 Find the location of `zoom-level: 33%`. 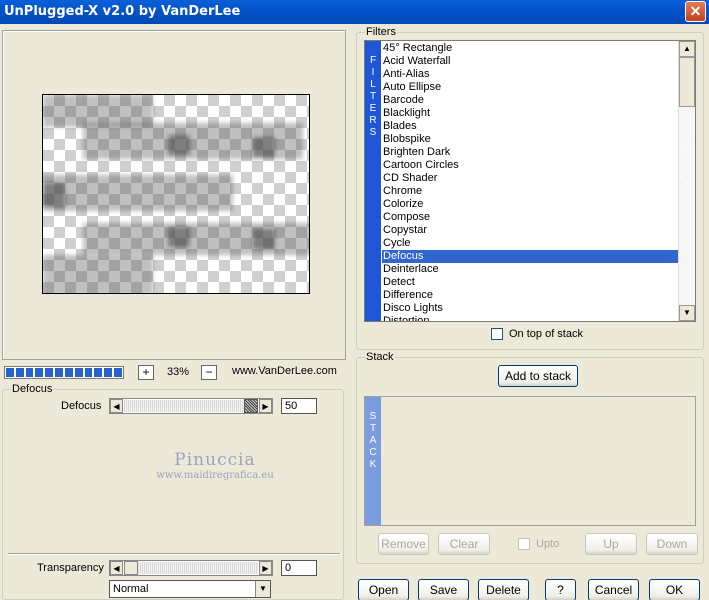

zoom-level: 33% is located at coordinates (178, 372).